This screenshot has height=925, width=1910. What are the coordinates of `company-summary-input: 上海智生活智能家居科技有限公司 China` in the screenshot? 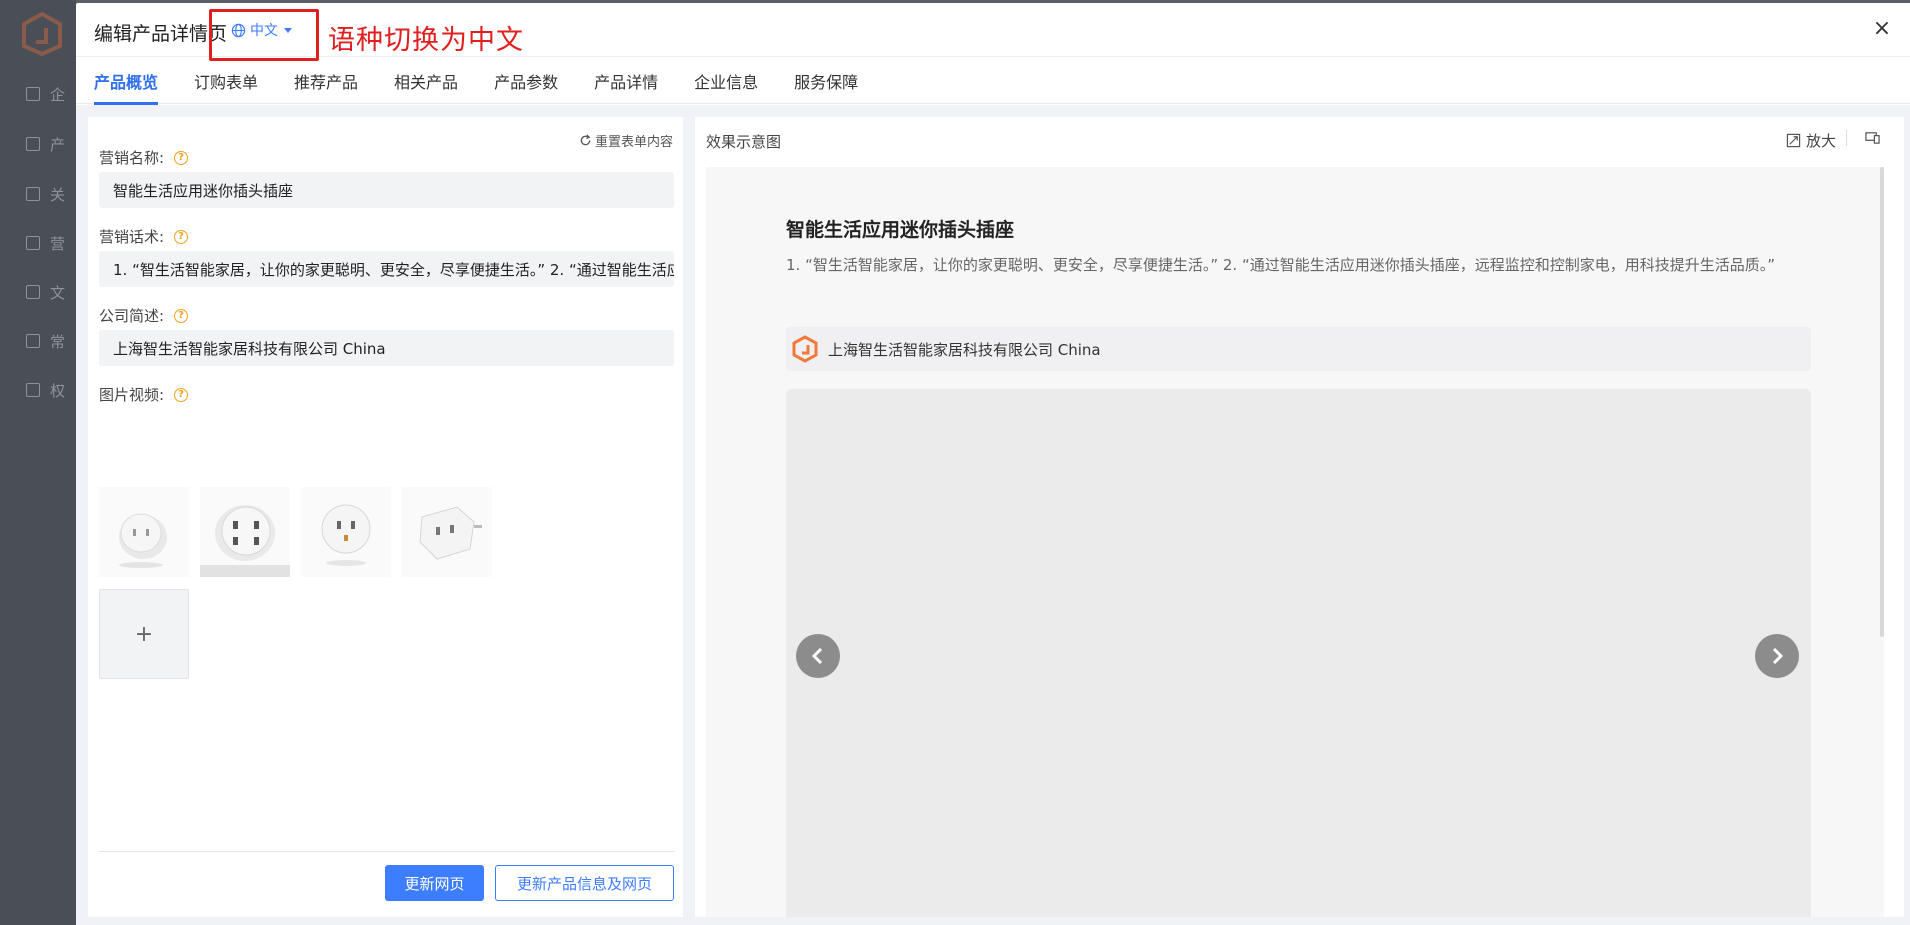 It's located at (386, 348).